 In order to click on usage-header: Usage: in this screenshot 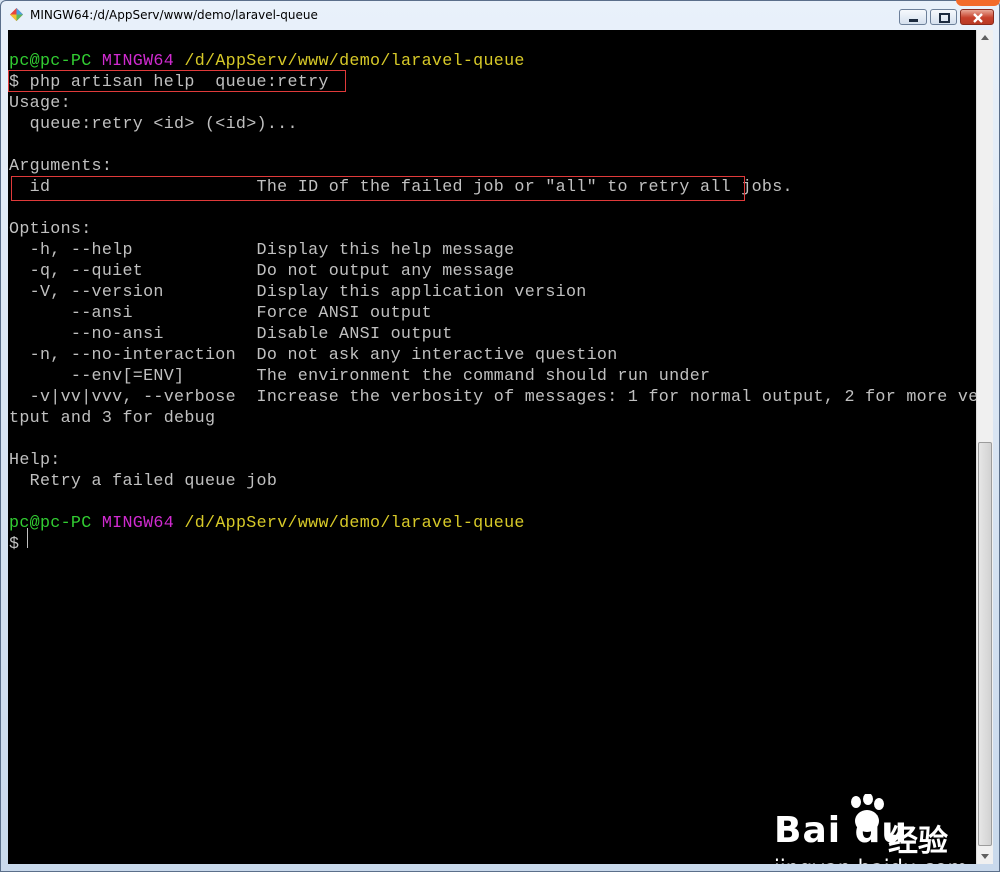, I will do `click(40, 103)`.